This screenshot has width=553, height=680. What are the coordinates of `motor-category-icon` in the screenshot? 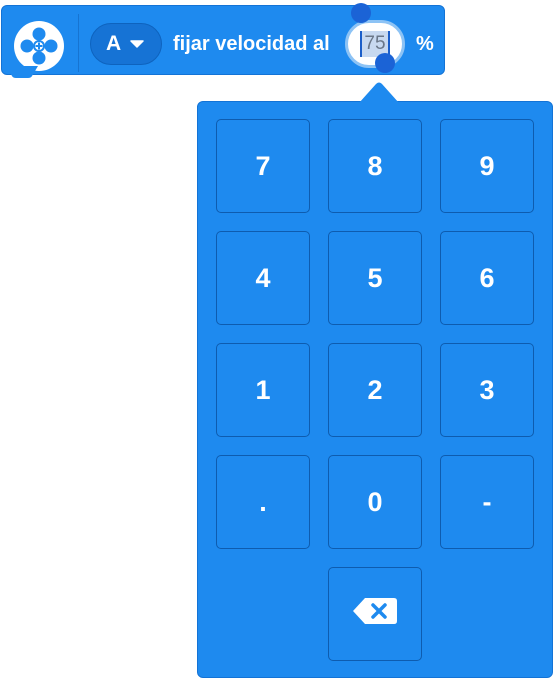 It's located at (39, 46).